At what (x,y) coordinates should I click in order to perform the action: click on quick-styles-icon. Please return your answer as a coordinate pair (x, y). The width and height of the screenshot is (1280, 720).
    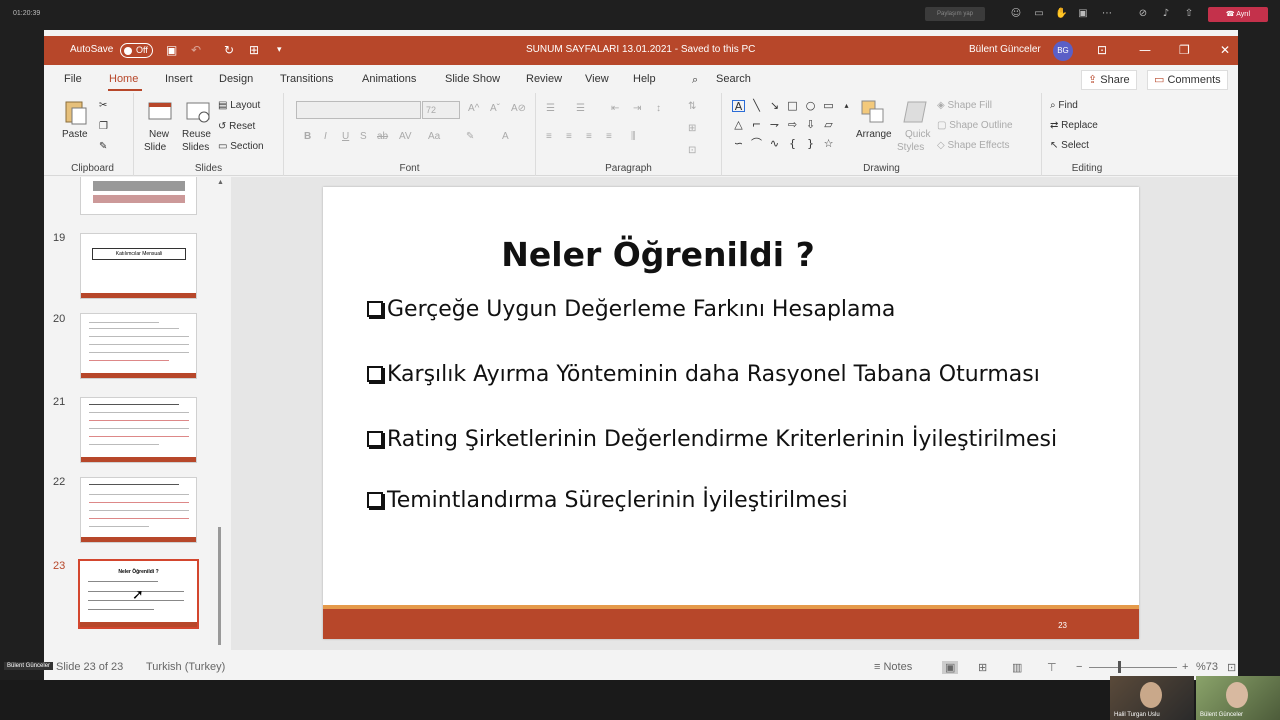
    Looking at the image, I should click on (916, 112).